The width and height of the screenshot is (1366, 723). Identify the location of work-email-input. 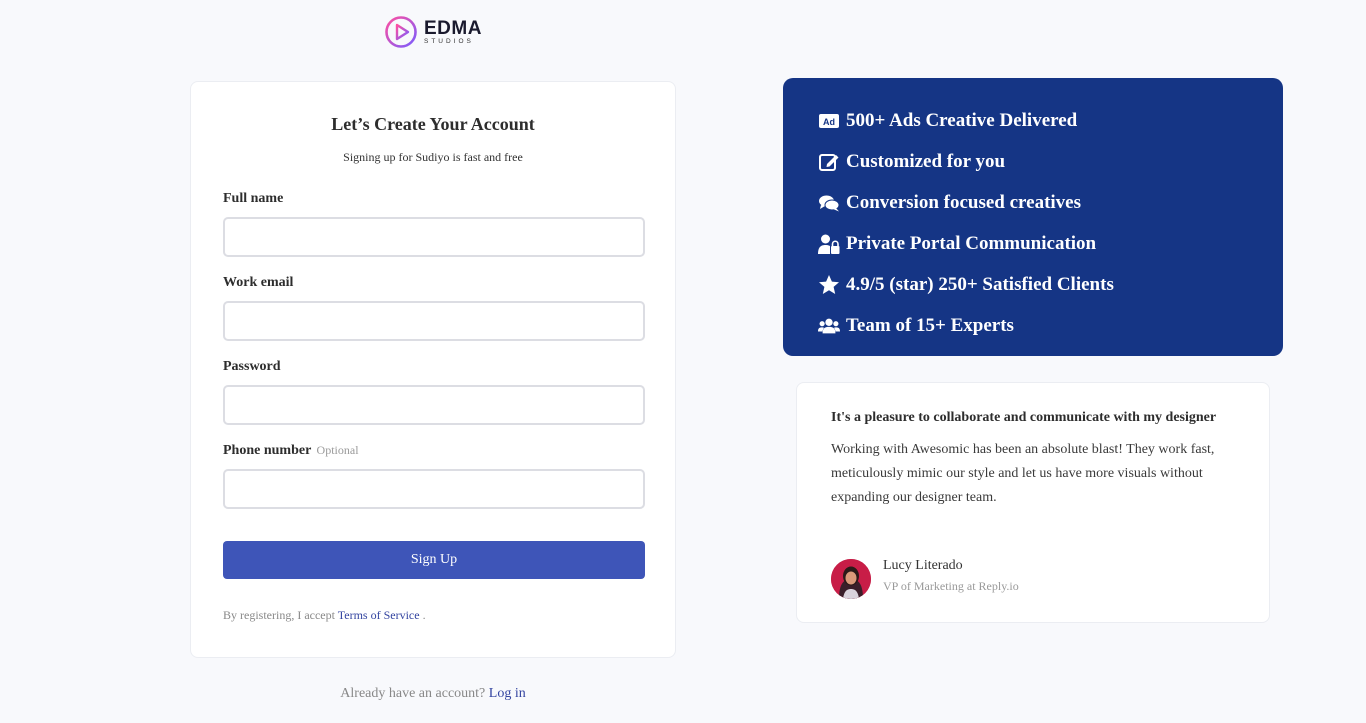
(434, 321).